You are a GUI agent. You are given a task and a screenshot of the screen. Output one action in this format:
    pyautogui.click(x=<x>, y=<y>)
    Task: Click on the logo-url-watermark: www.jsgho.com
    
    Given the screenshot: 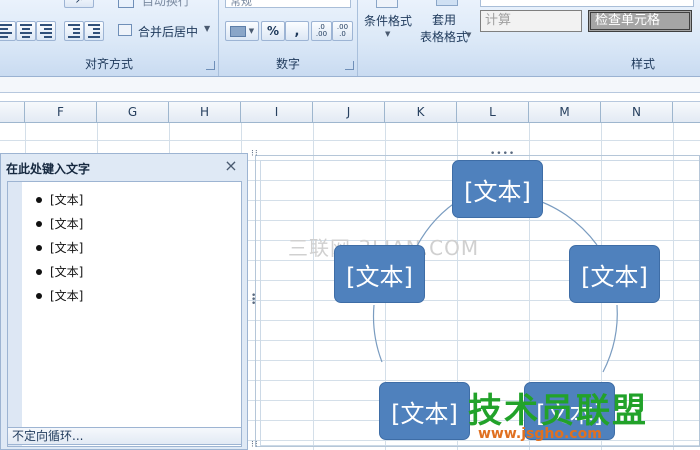 What is the action you would take?
    pyautogui.click(x=540, y=434)
    